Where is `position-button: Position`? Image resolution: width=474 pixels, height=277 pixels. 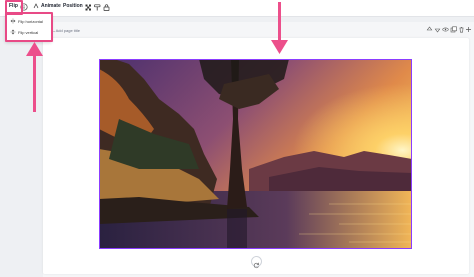
position-button: Position is located at coordinates (73, 6).